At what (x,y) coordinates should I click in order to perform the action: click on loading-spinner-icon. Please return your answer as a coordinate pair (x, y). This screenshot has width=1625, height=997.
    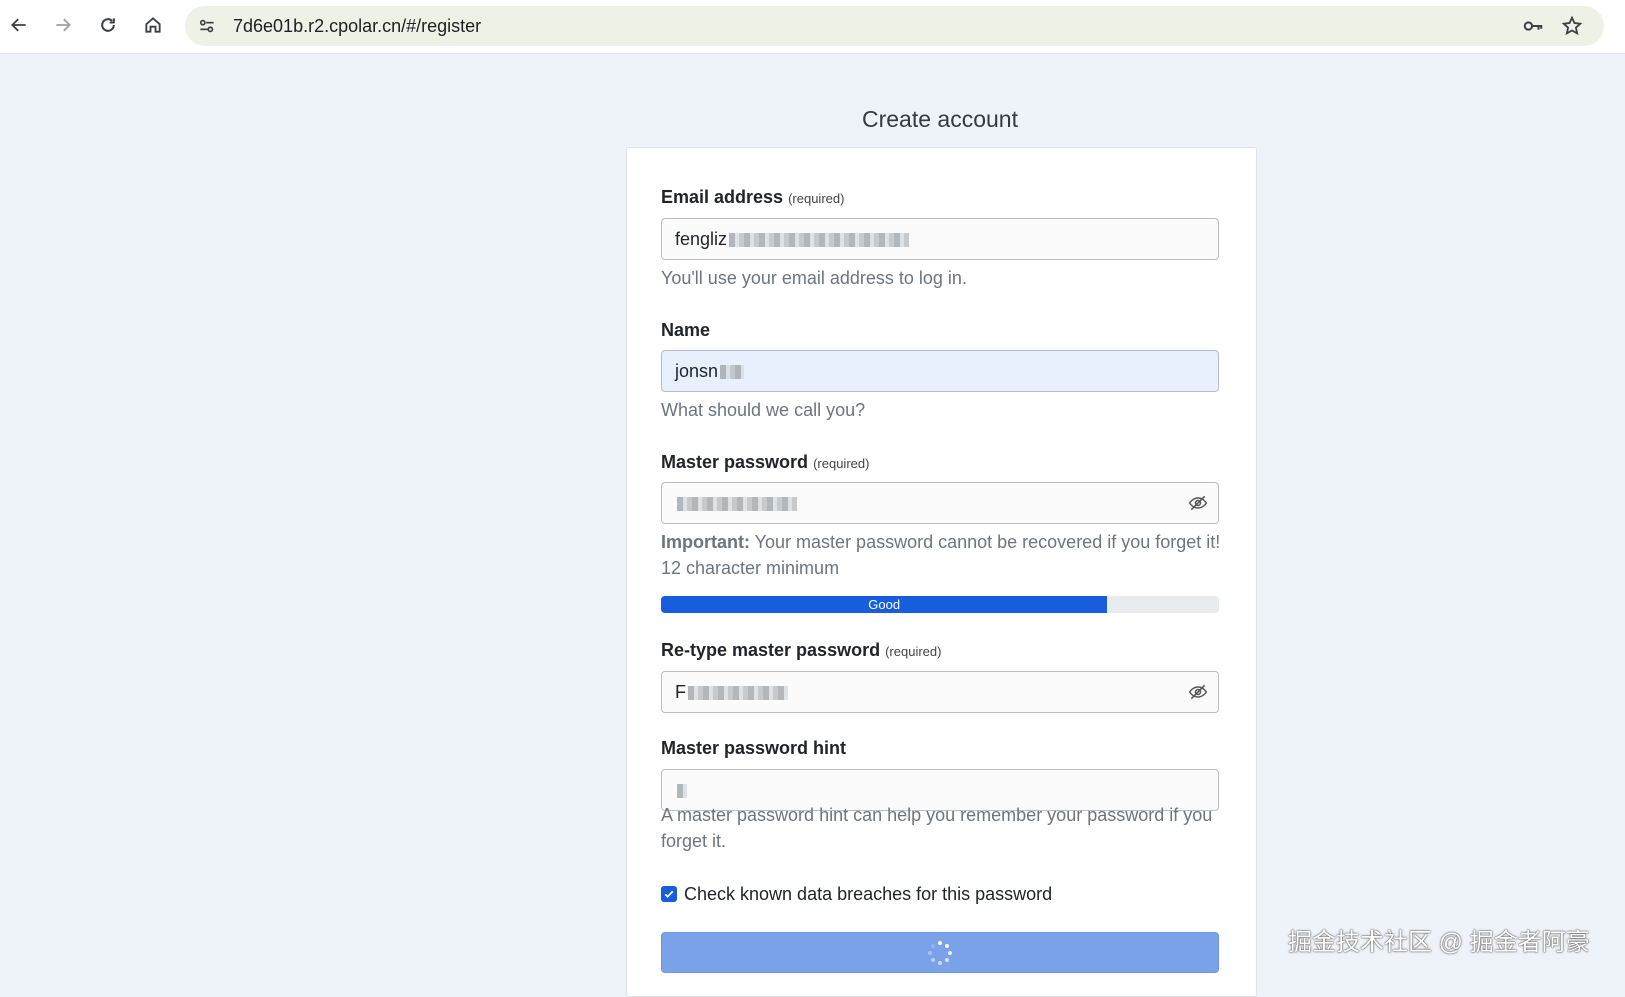
    Looking at the image, I should click on (940, 952).